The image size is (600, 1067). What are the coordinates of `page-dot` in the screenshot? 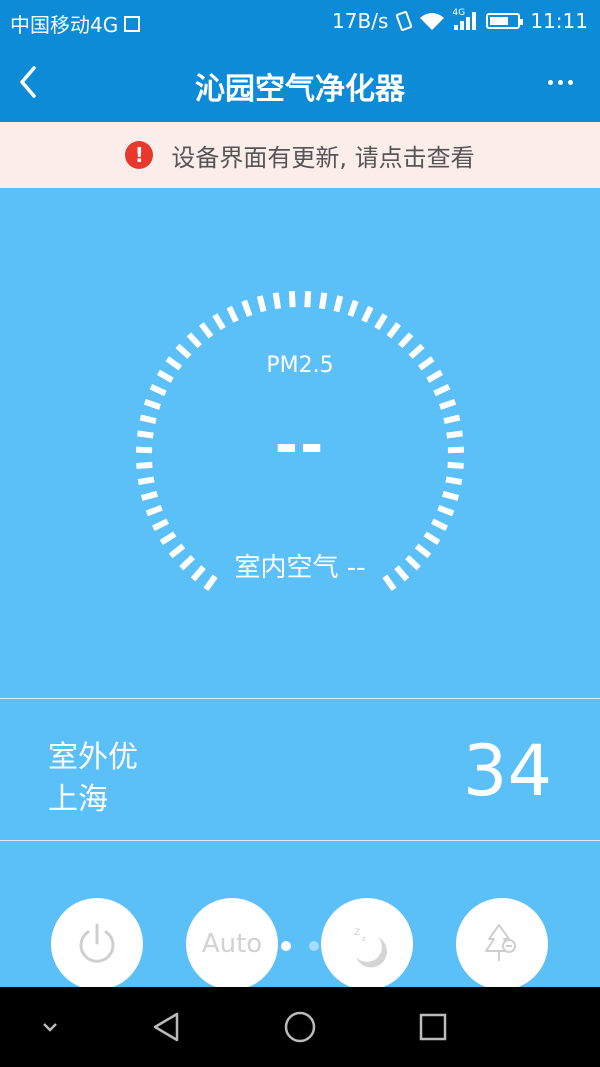 It's located at (314, 946).